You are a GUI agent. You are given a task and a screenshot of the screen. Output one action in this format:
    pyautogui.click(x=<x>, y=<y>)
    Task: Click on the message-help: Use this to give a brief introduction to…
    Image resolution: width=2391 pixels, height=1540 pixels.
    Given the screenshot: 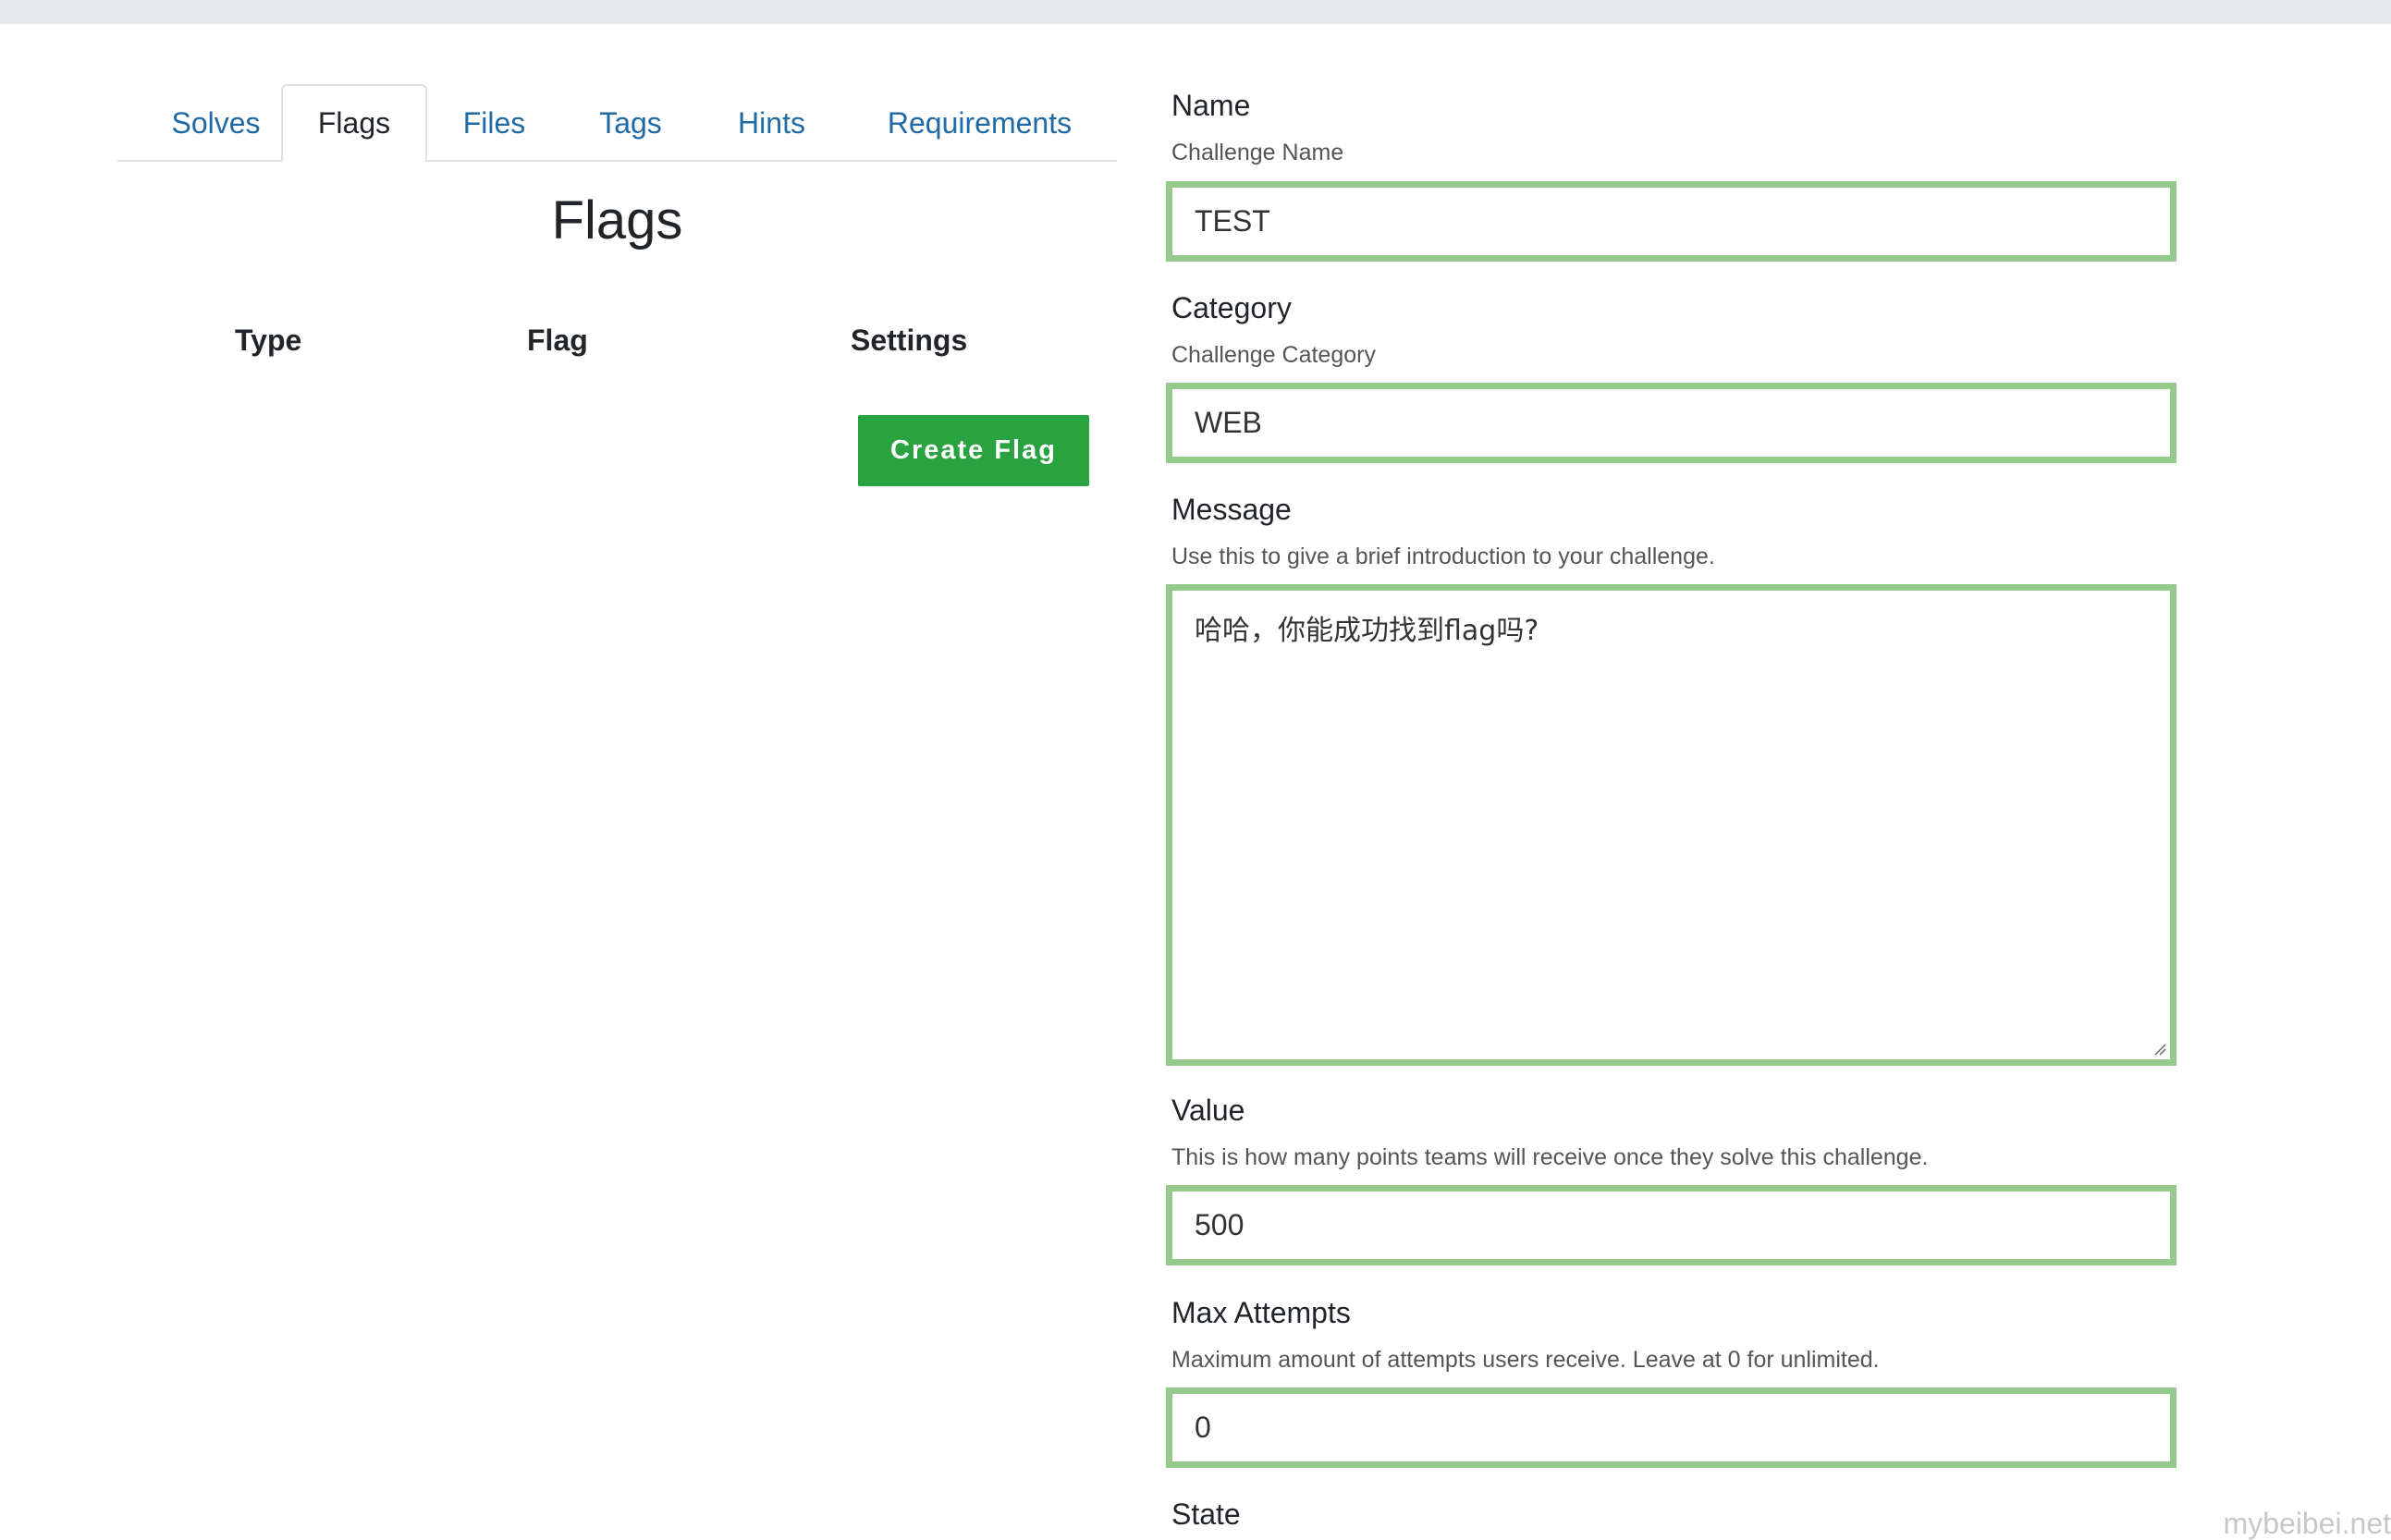 What is the action you would take?
    pyautogui.click(x=1443, y=556)
    